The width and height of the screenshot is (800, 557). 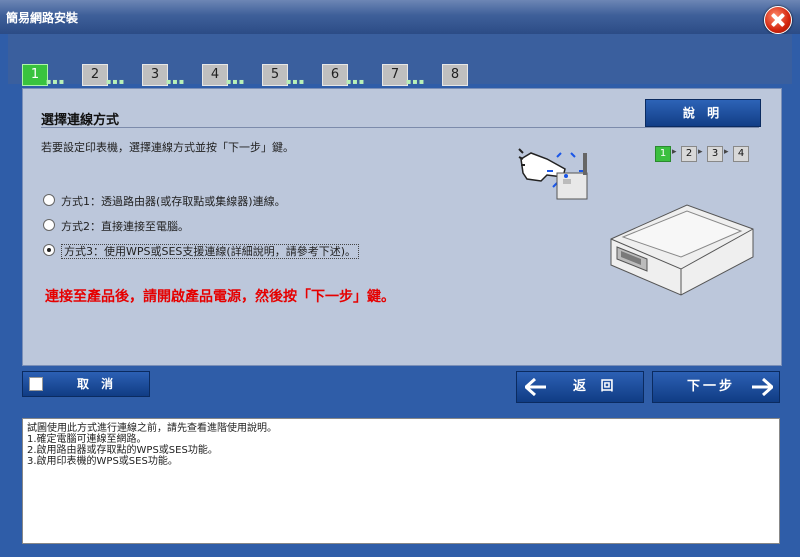 What do you see at coordinates (125, 226) in the screenshot?
I see `option-label: 方式2：直接連接至電腦。` at bounding box center [125, 226].